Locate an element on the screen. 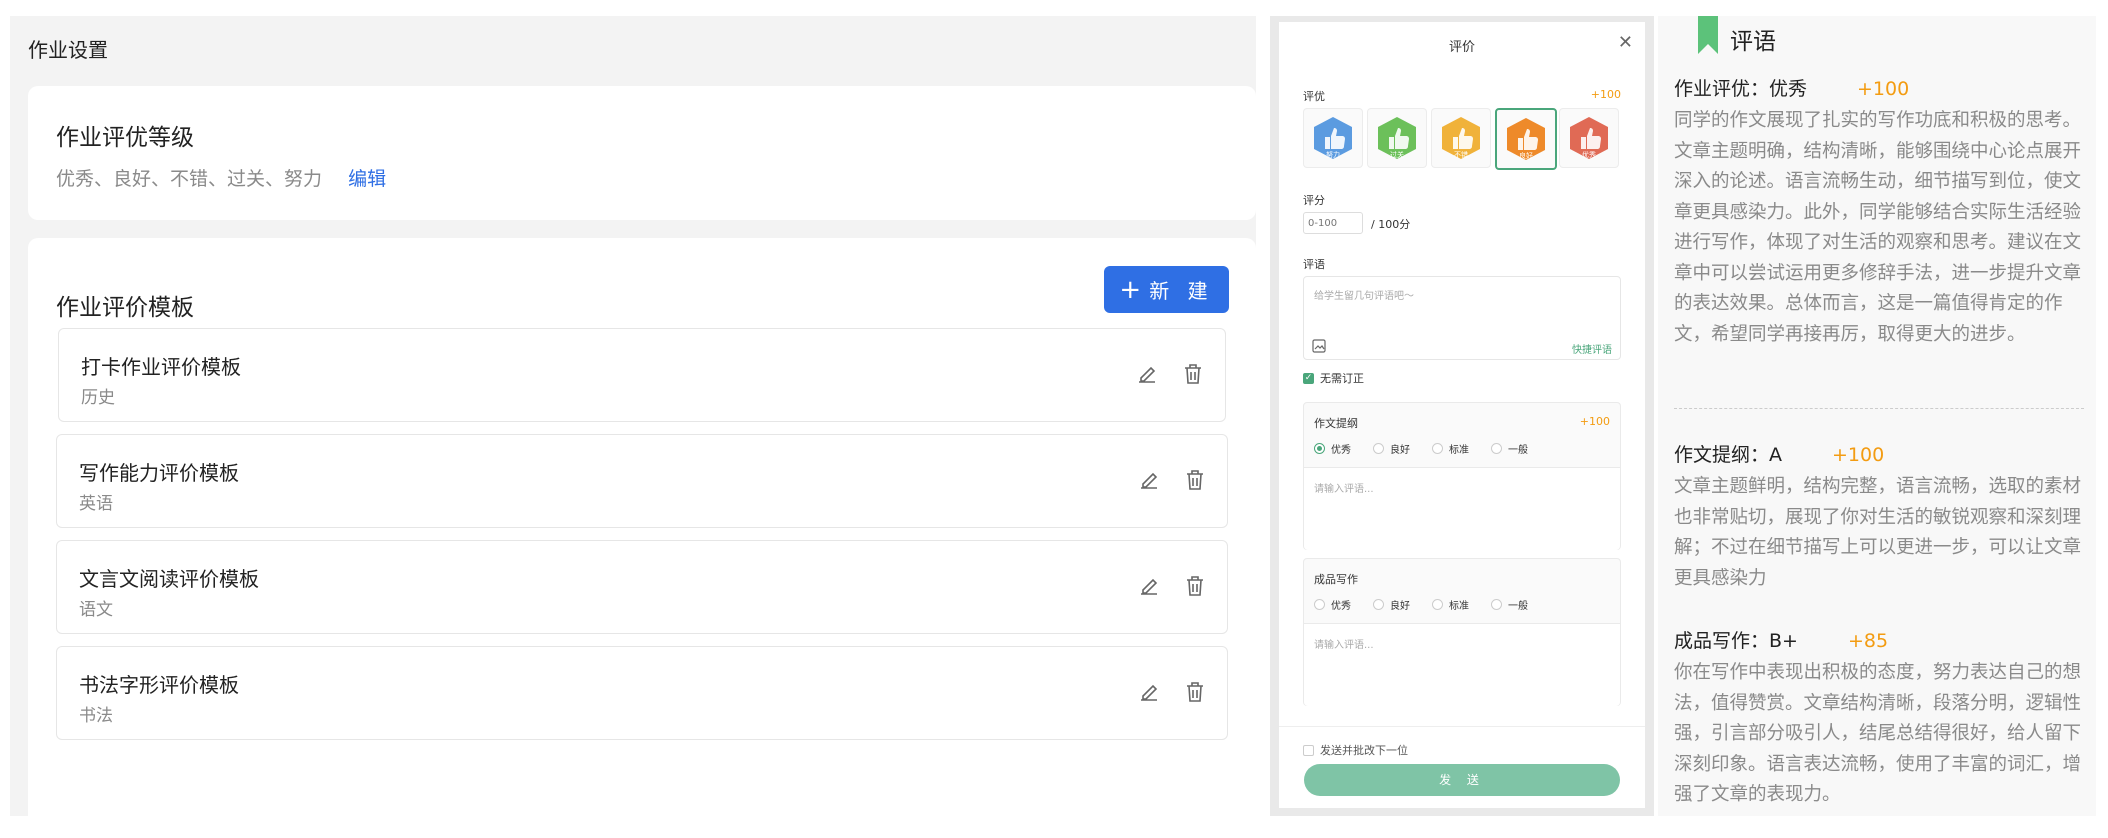 The height and width of the screenshot is (838, 2108). new-button-label: 新 建 is located at coordinates (1181, 291).